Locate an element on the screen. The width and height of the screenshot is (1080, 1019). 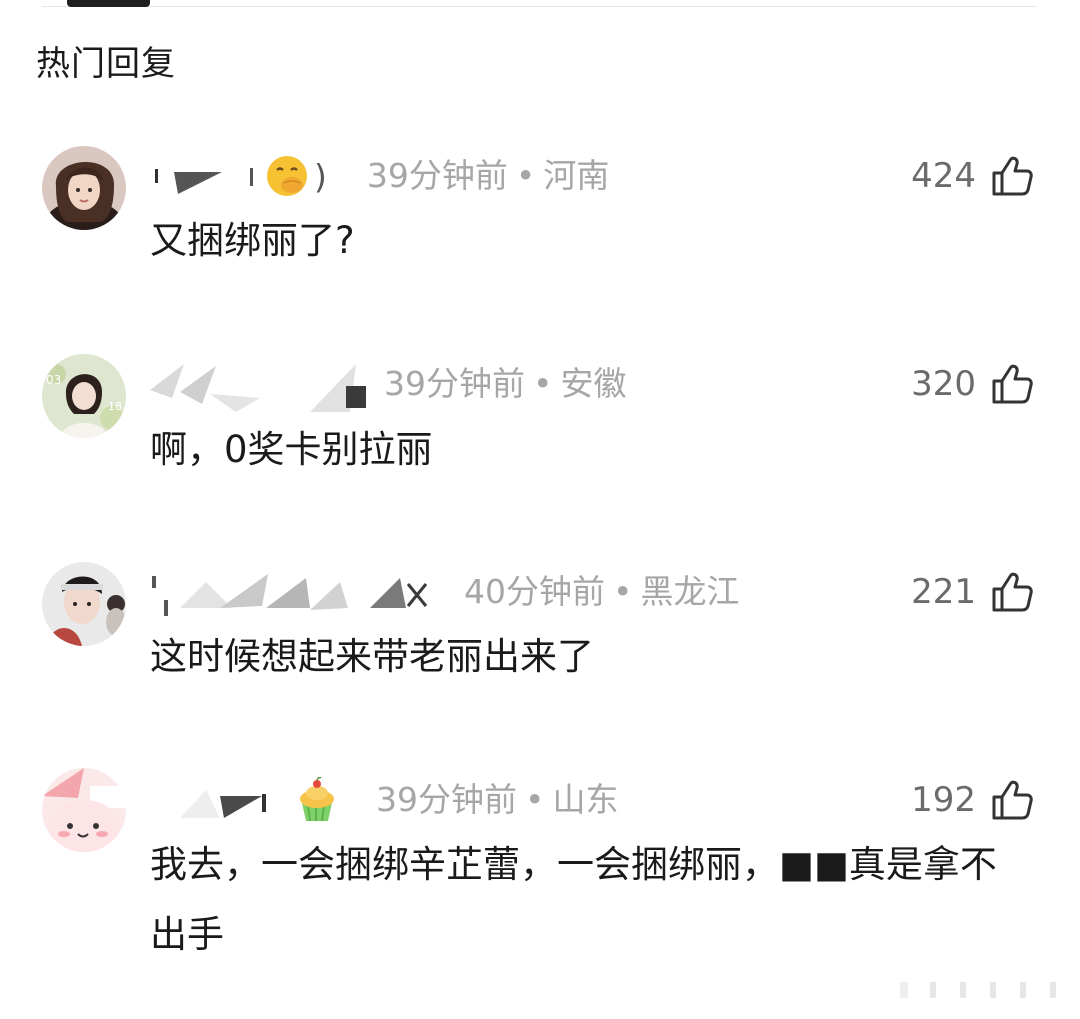
comment-location: 安徽 is located at coordinates (593, 383).